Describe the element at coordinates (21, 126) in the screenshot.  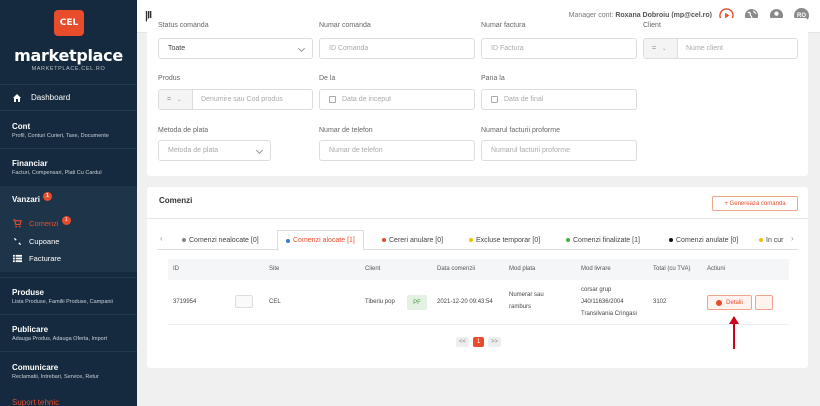
I see `sidebar-section-title: Cont` at that location.